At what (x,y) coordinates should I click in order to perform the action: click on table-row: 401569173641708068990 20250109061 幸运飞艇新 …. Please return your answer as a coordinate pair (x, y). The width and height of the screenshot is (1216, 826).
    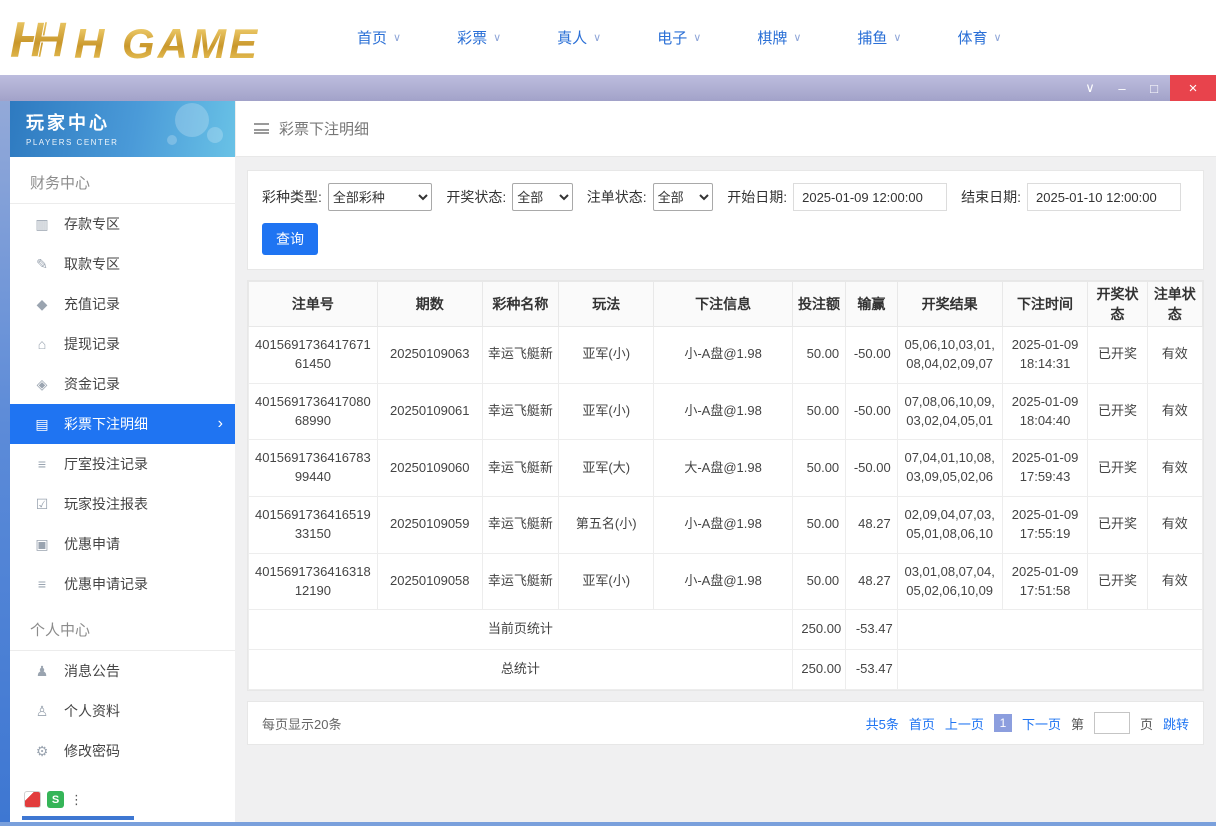
    Looking at the image, I should click on (726, 411).